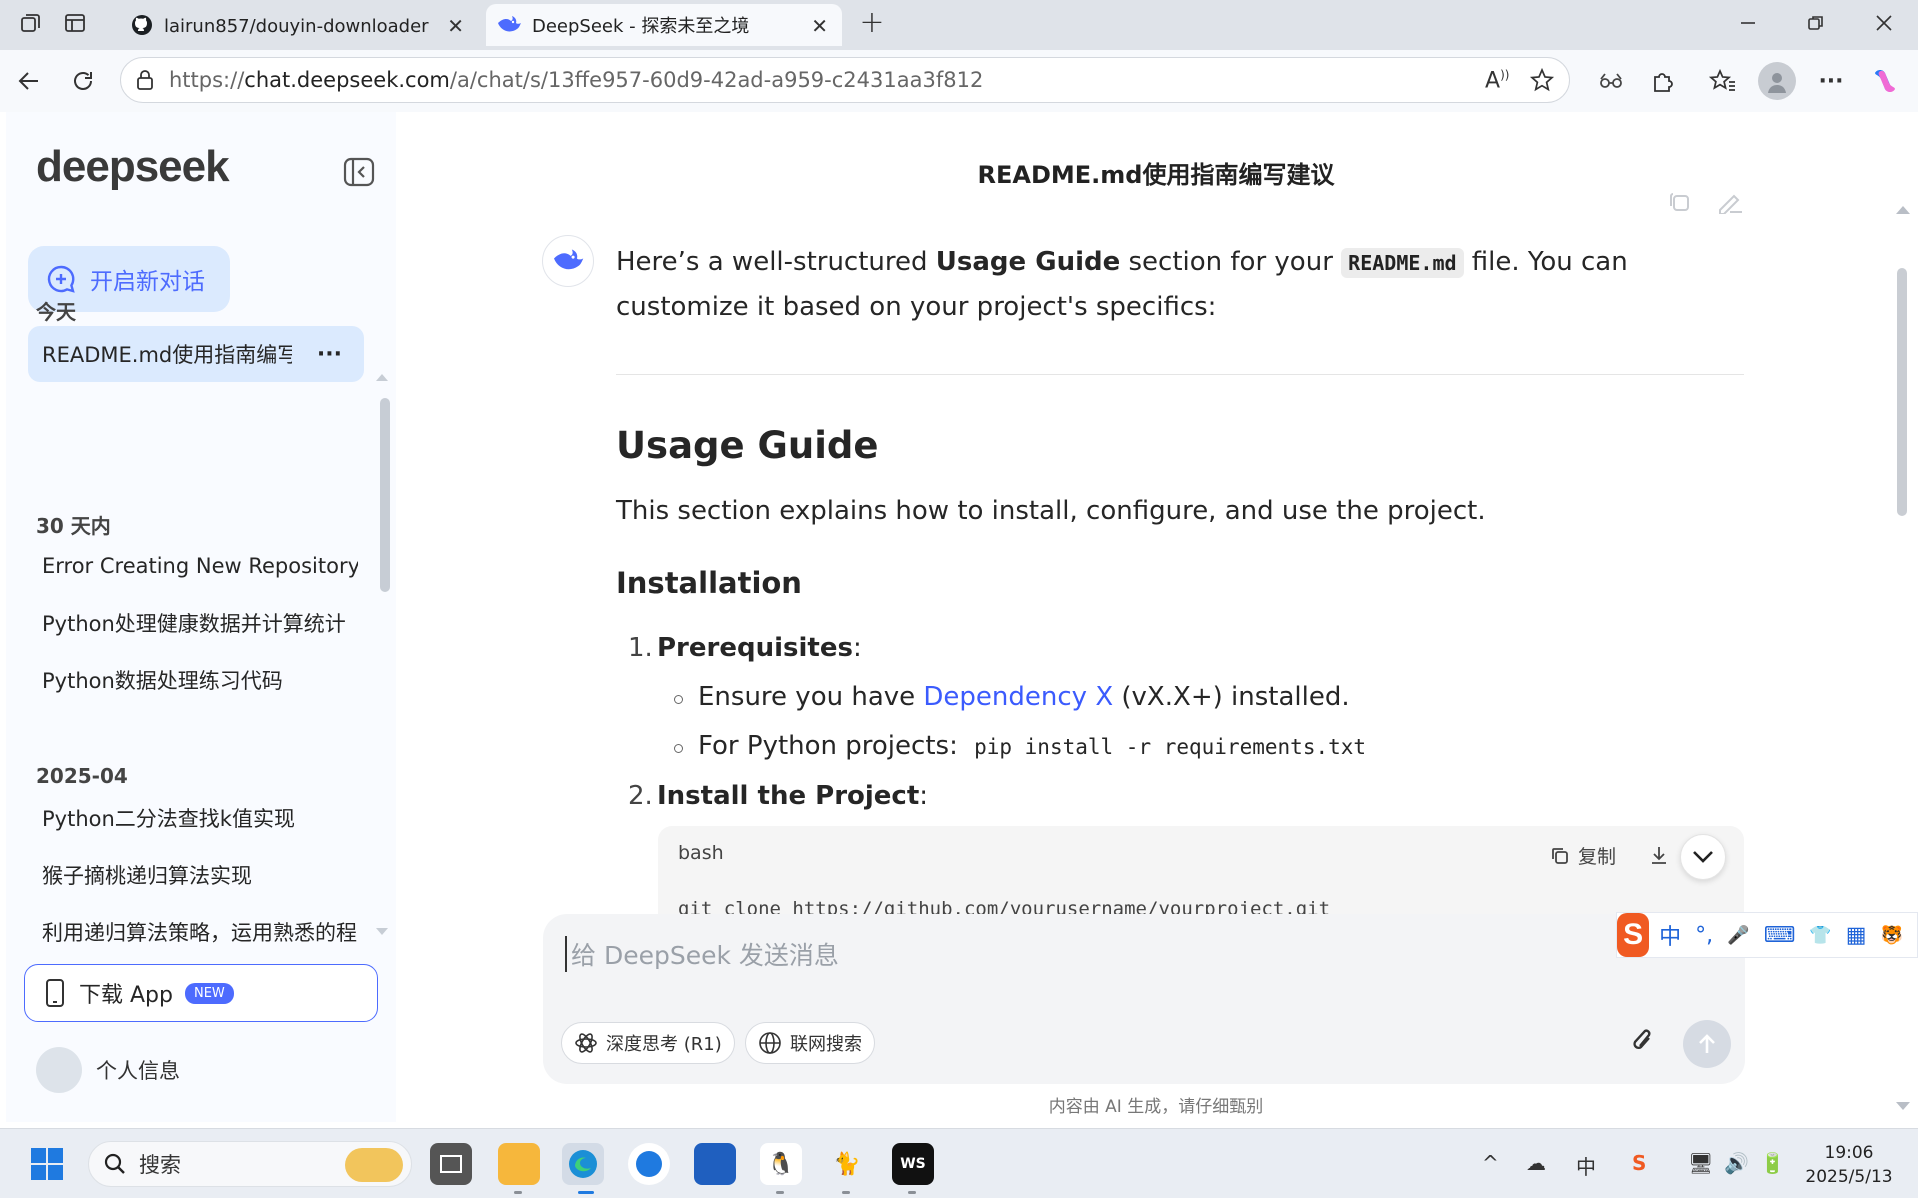  Describe the element at coordinates (1704, 935) in the screenshot. I see `ime-punctuation: °,` at that location.